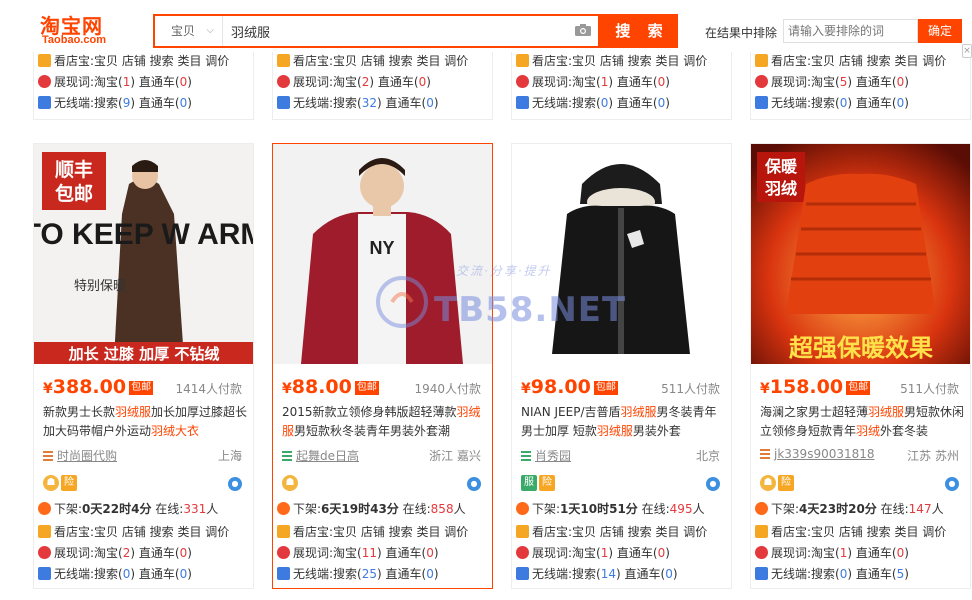  I want to click on search-category-dropdown: 宝贝 ⌵, so click(189, 31).